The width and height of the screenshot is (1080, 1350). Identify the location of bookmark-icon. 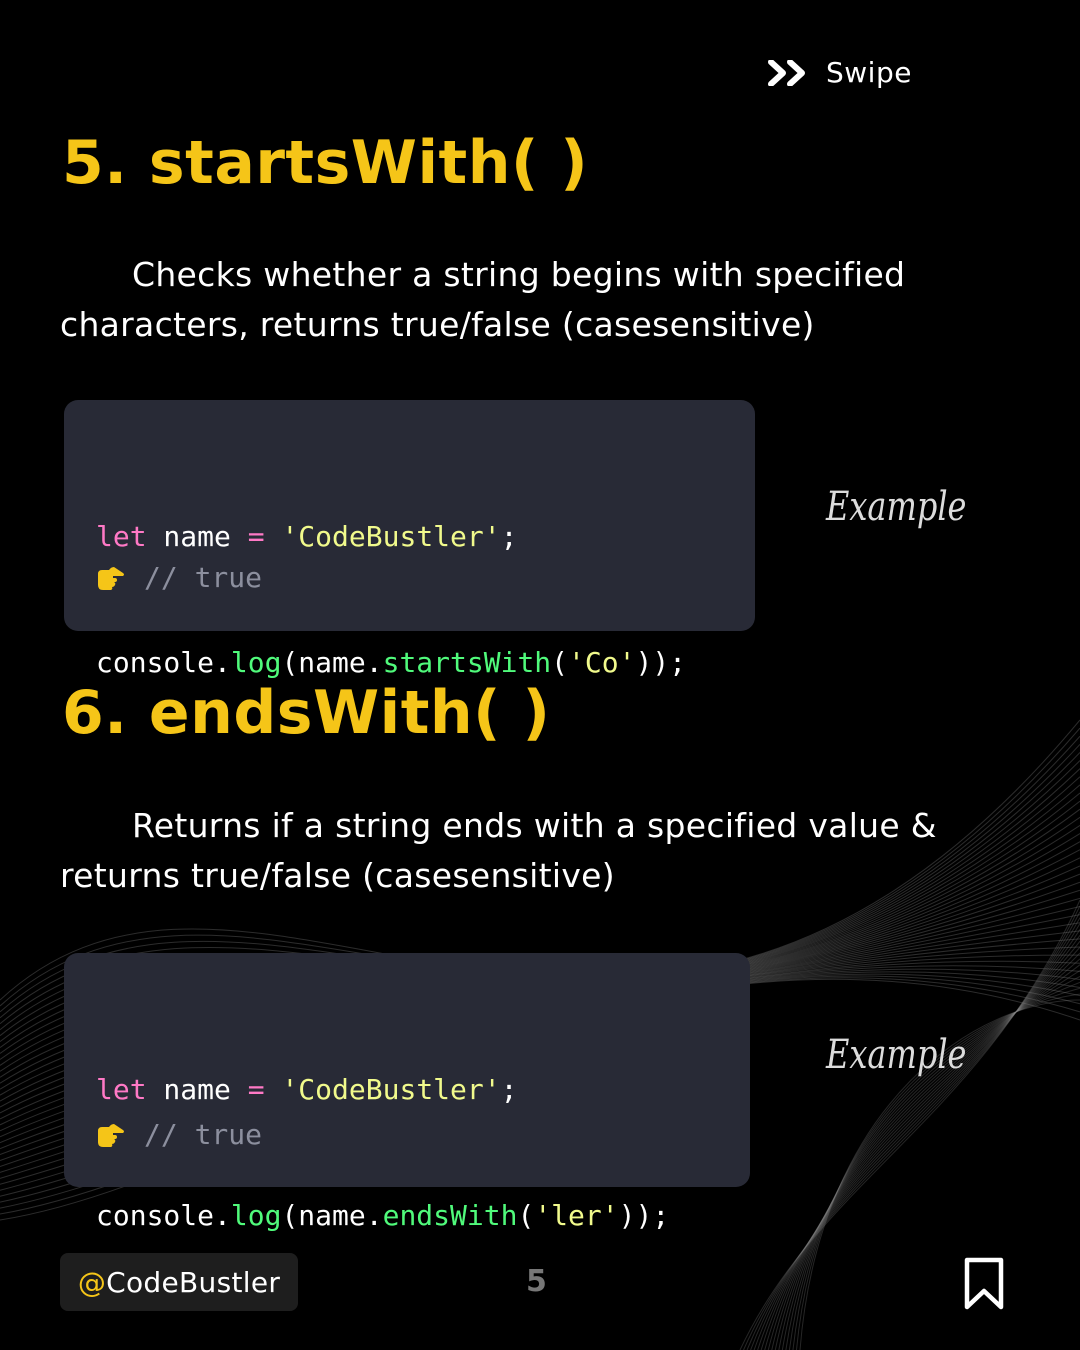
(984, 1283).